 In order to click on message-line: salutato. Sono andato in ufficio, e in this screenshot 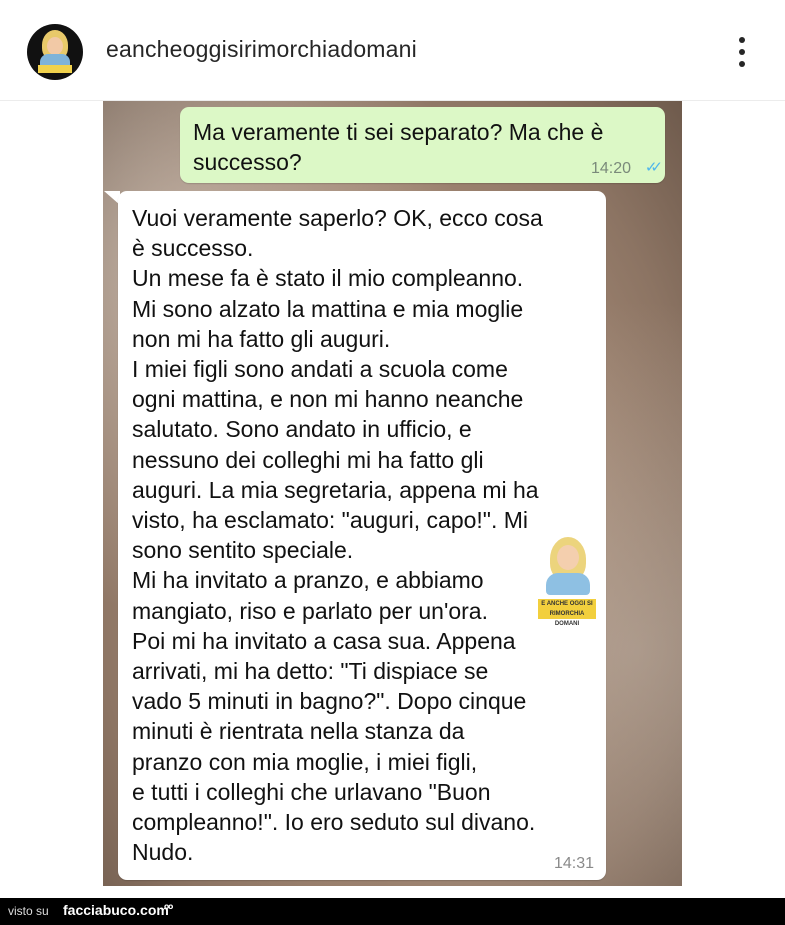, I will do `click(302, 429)`.